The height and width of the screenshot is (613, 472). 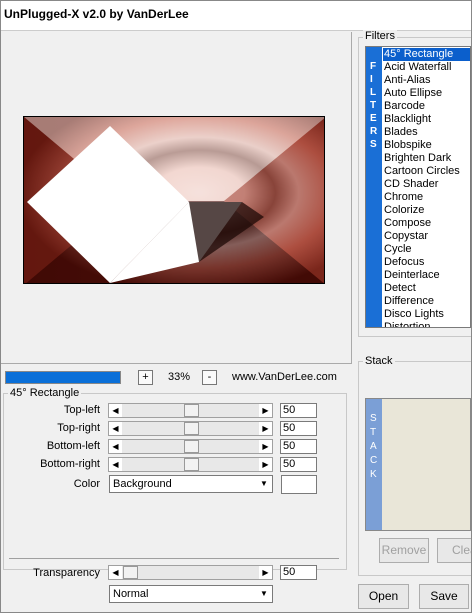 What do you see at coordinates (66, 573) in the screenshot?
I see `transparency-label: Transparency` at bounding box center [66, 573].